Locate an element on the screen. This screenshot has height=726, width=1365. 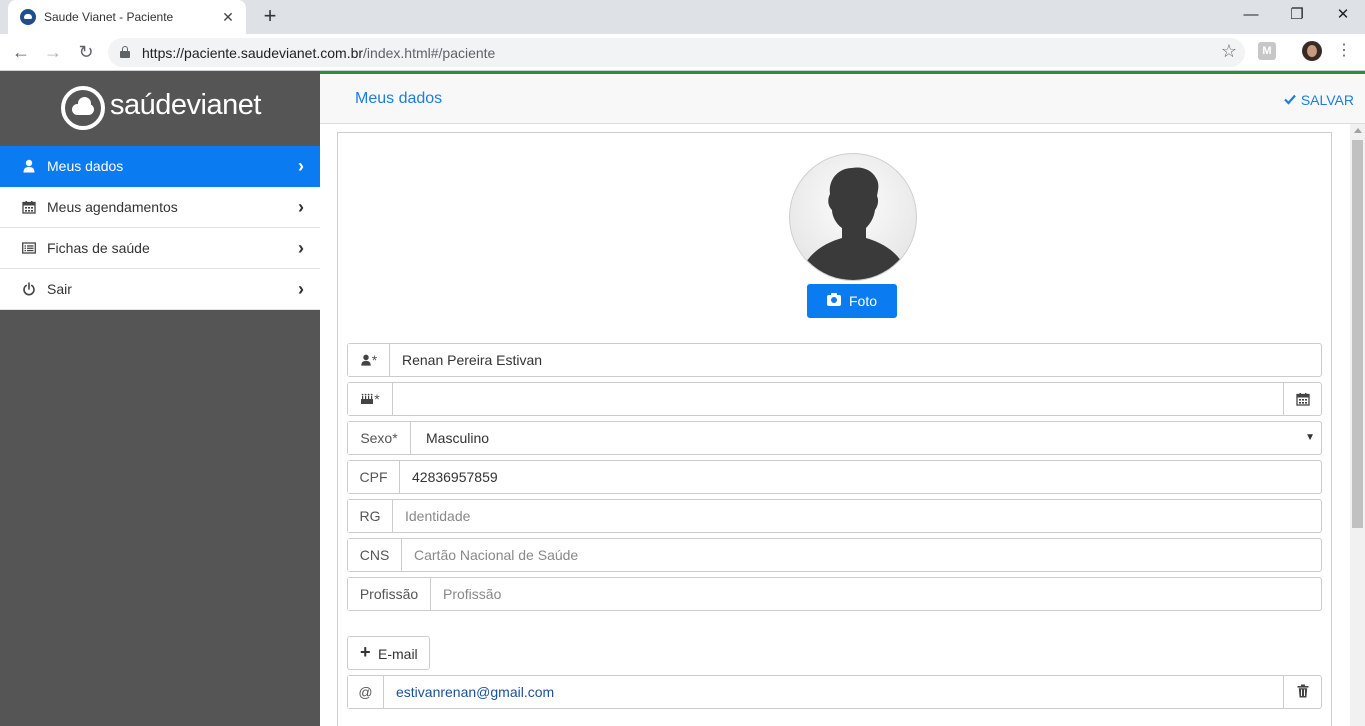
sex-addon: Sexo* is located at coordinates (379, 438).